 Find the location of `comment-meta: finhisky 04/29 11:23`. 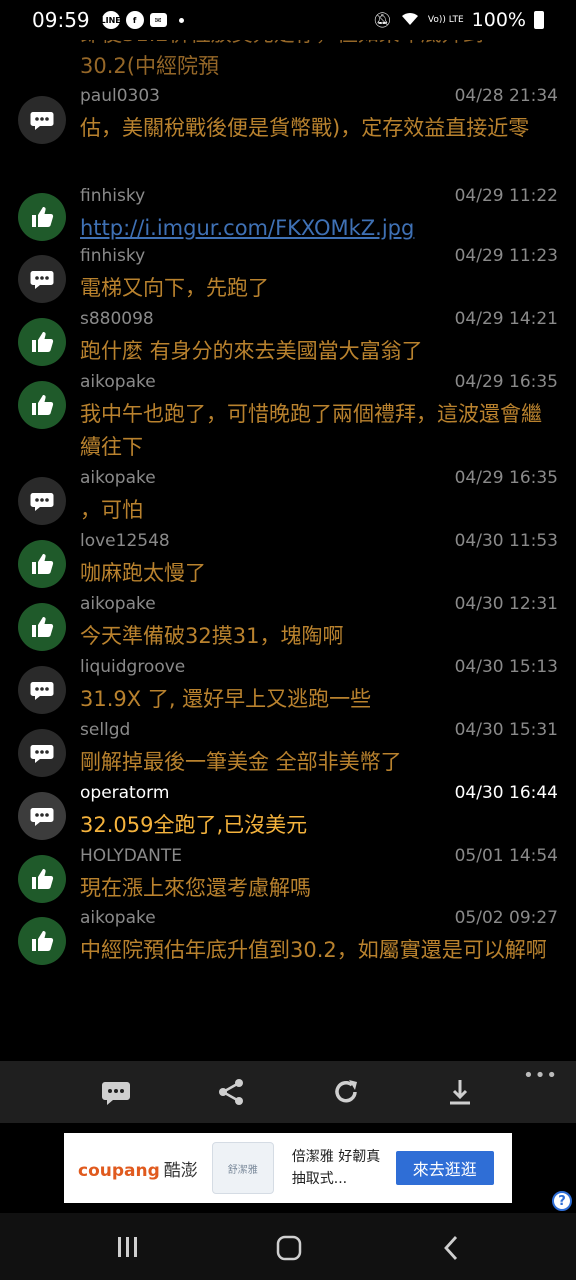

comment-meta: finhisky 04/29 11:23 is located at coordinates (319, 258).